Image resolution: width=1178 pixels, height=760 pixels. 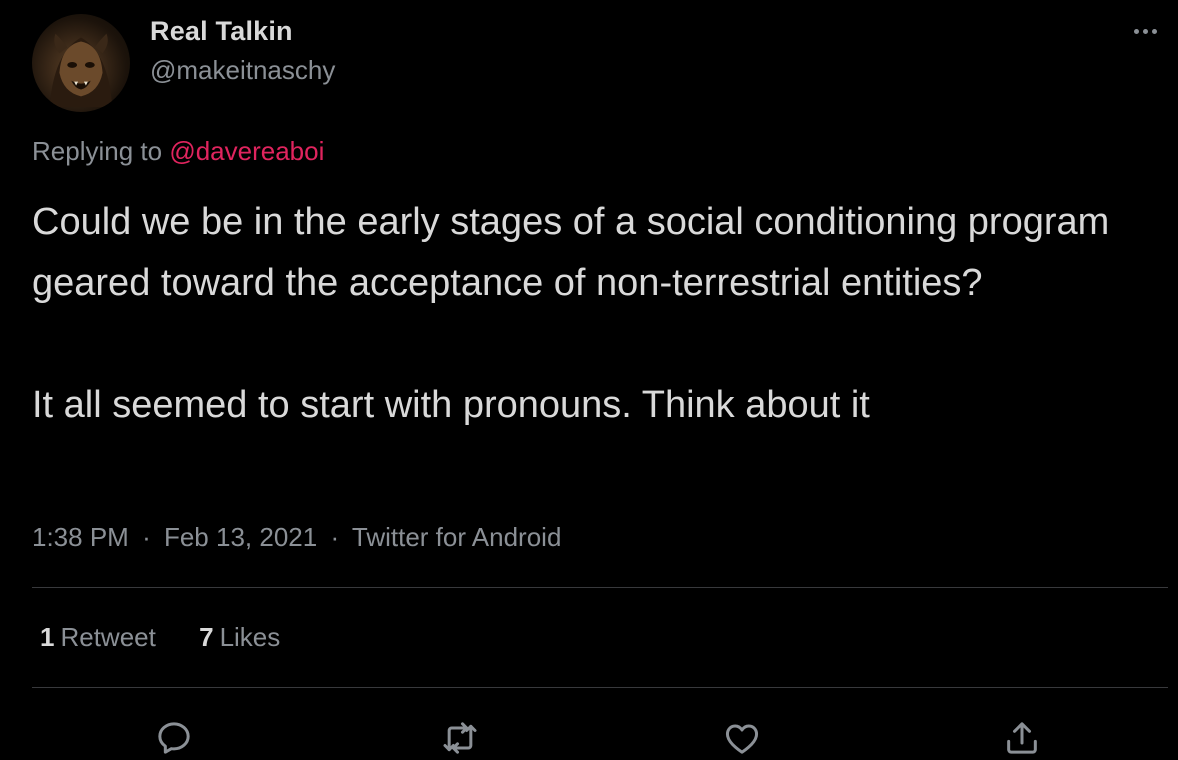 What do you see at coordinates (81, 70) in the screenshot?
I see `avatar-image` at bounding box center [81, 70].